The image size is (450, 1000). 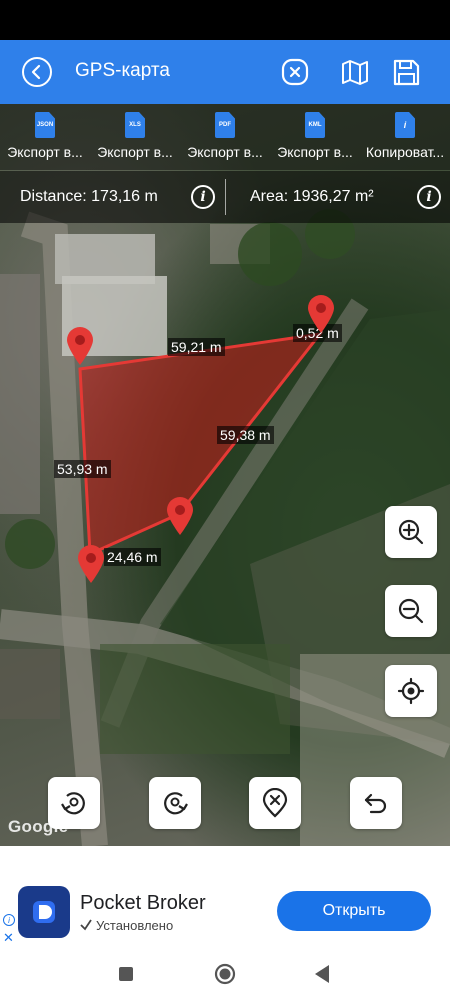 What do you see at coordinates (45, 125) in the screenshot?
I see `file-json-icon: JSON` at bounding box center [45, 125].